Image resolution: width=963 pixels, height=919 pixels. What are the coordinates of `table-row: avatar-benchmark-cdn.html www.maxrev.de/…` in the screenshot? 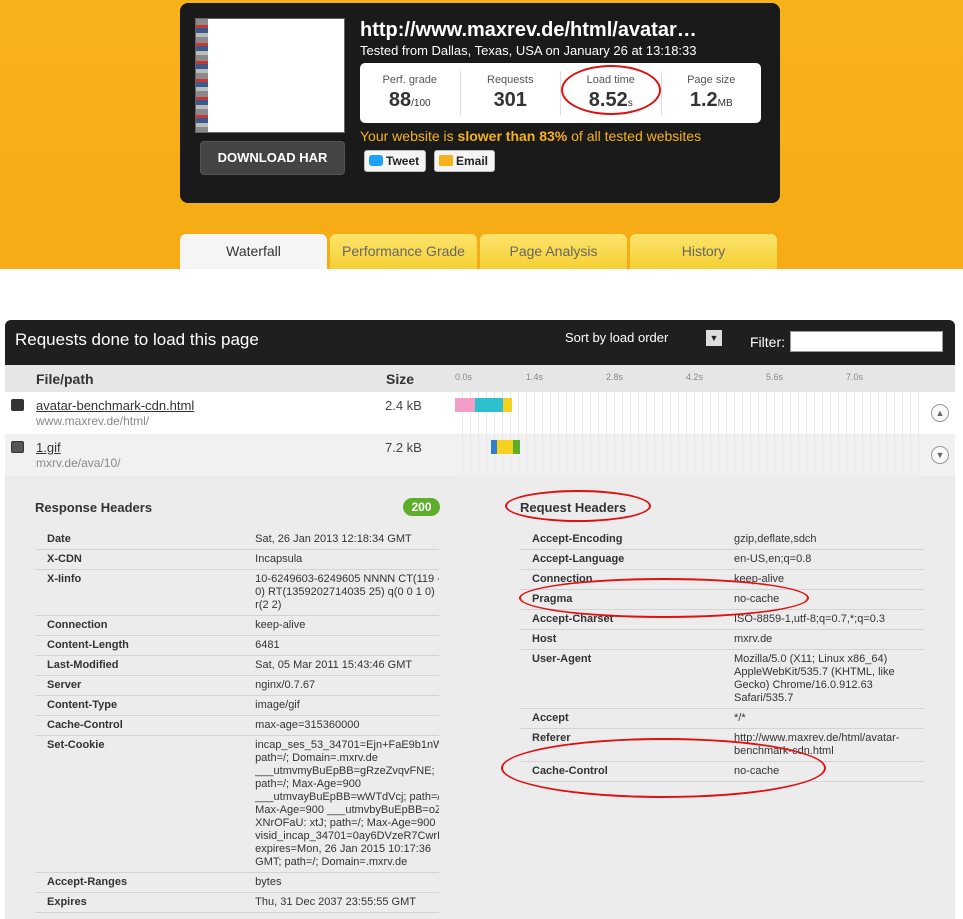 It's located at (480, 413).